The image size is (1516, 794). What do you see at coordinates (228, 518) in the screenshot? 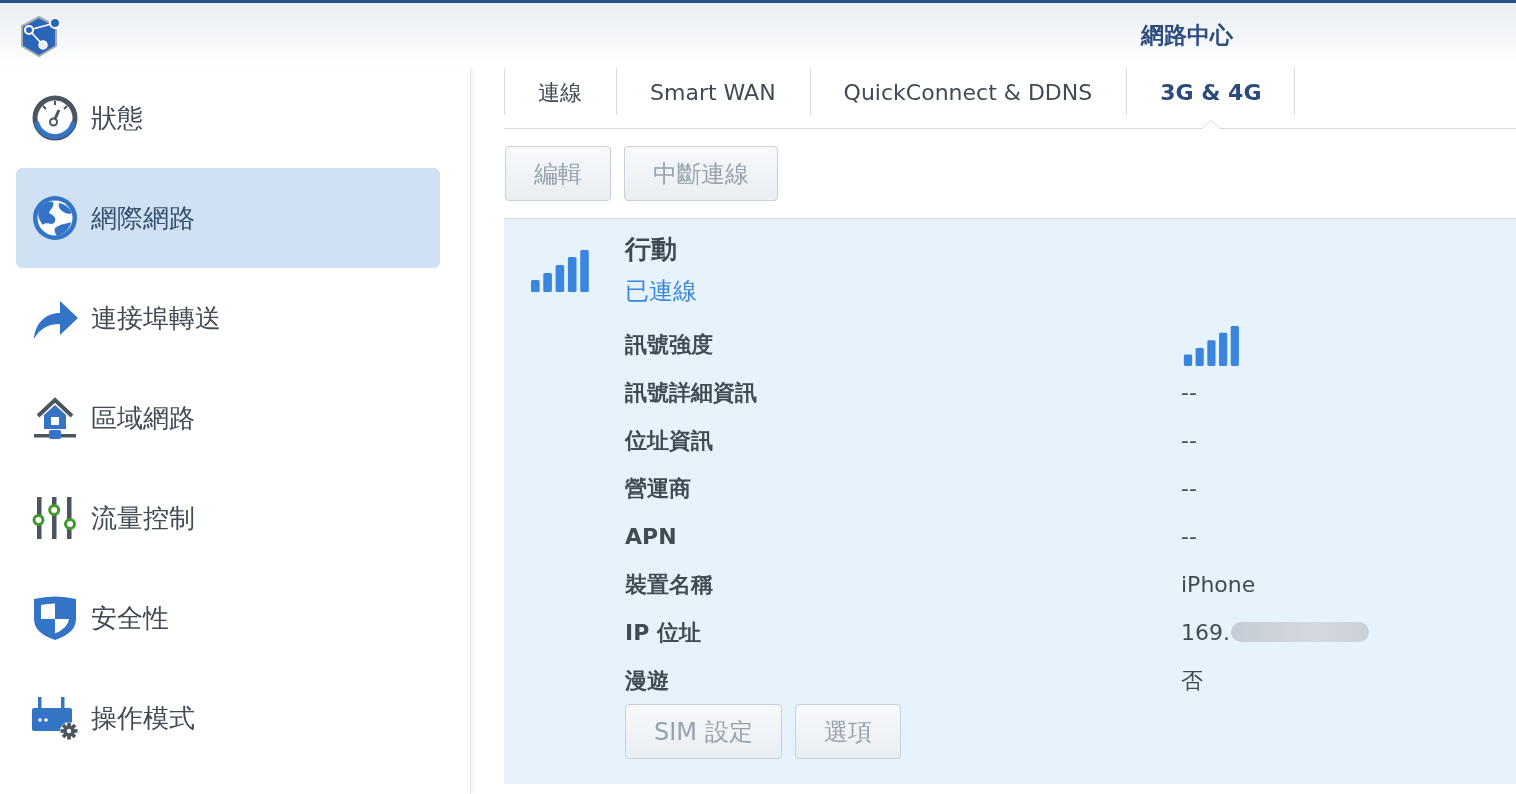
I see `sidebar-item: 流量控制` at bounding box center [228, 518].